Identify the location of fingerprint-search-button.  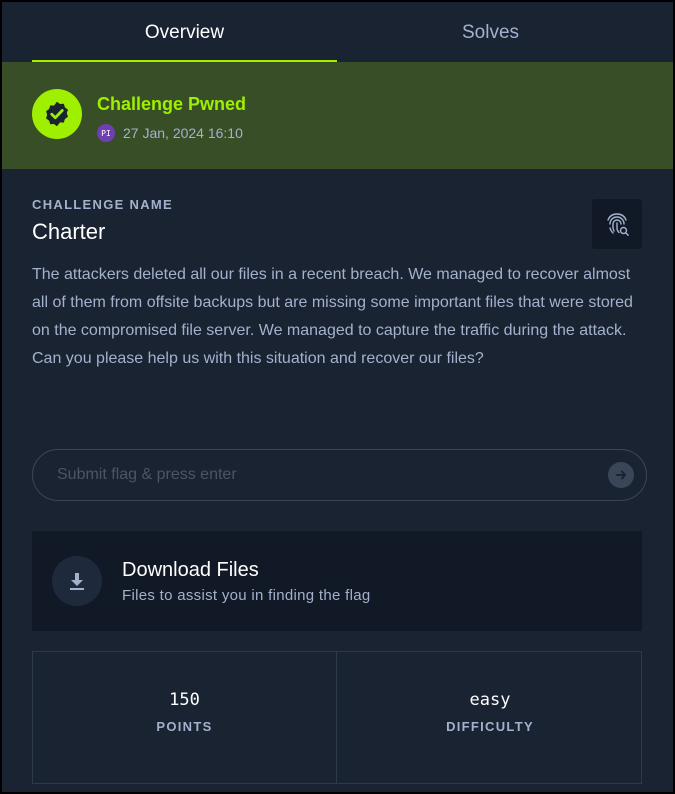
(617, 224).